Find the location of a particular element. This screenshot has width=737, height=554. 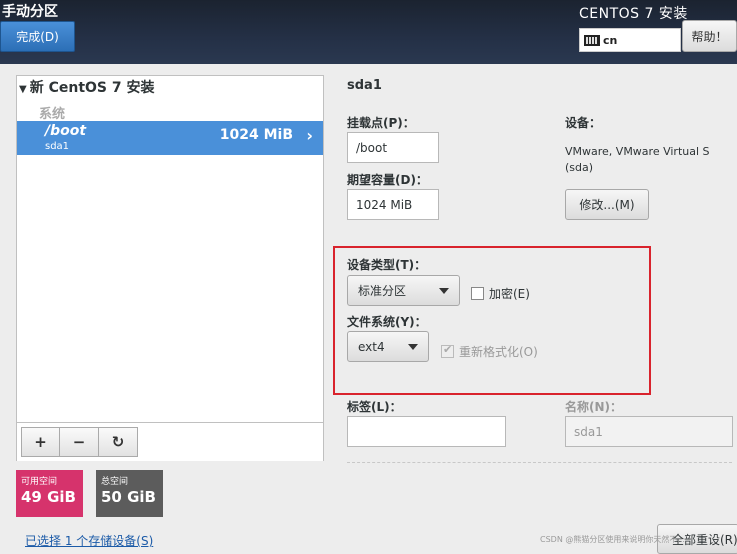

filesystem-select: ext4 is located at coordinates (388, 346).